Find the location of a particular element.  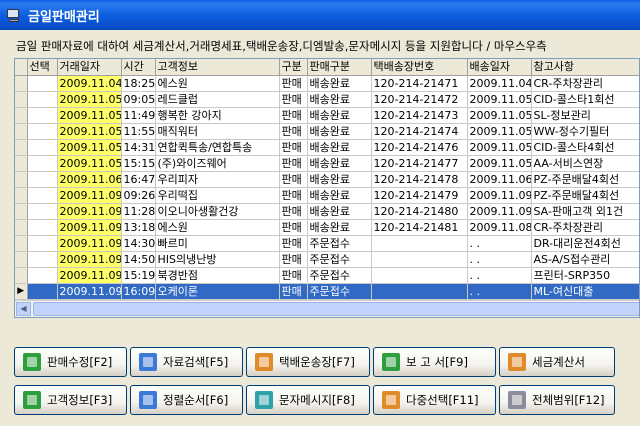

cell-note: 프린터-SRP350 is located at coordinates (585, 275).